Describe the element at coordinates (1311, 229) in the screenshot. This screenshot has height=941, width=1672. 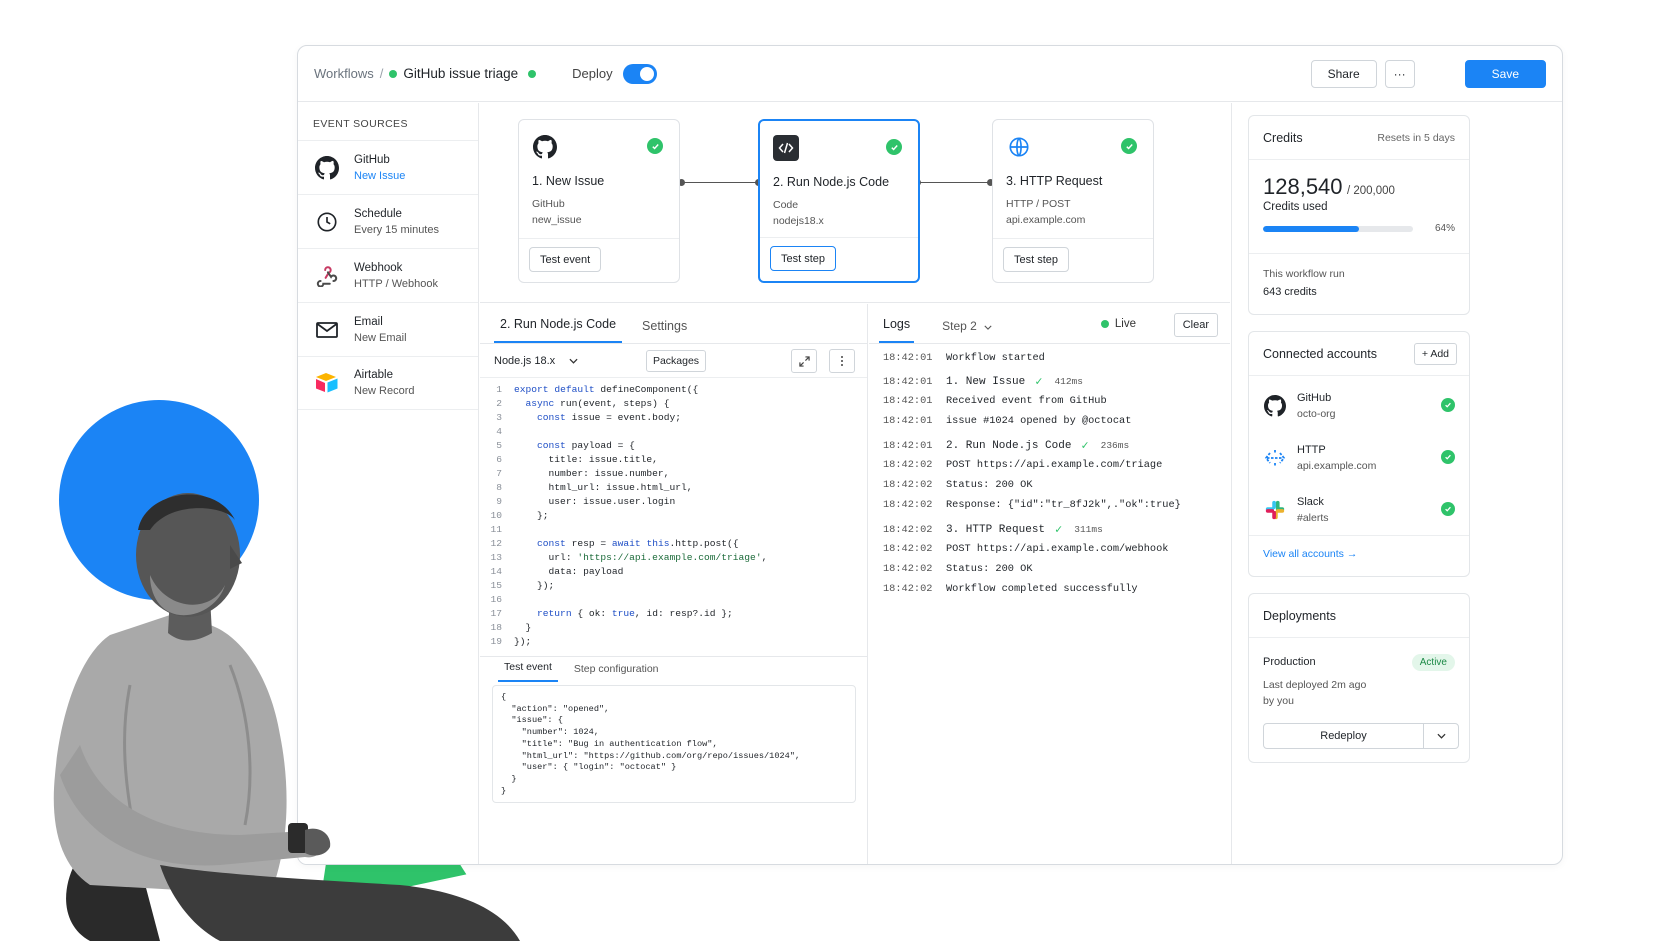
I see `credits-progress-fill` at that location.